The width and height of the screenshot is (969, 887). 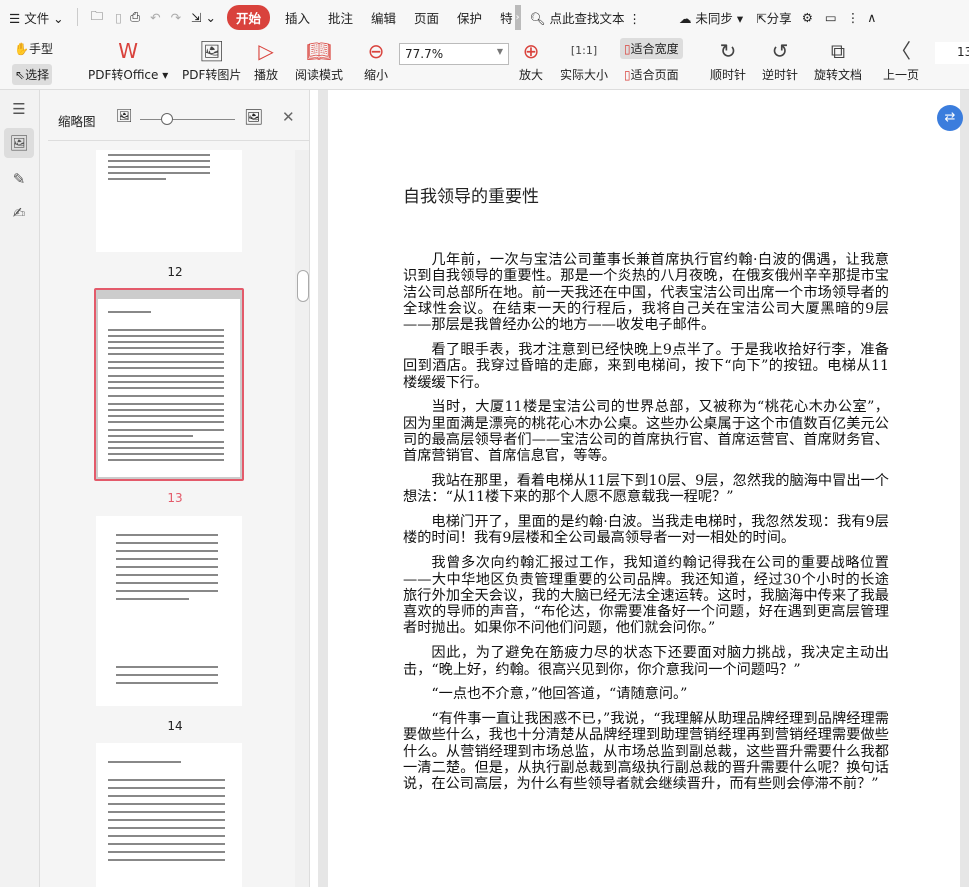 I want to click on thumbnail-icon: 🖼︎, so click(x=19, y=143).